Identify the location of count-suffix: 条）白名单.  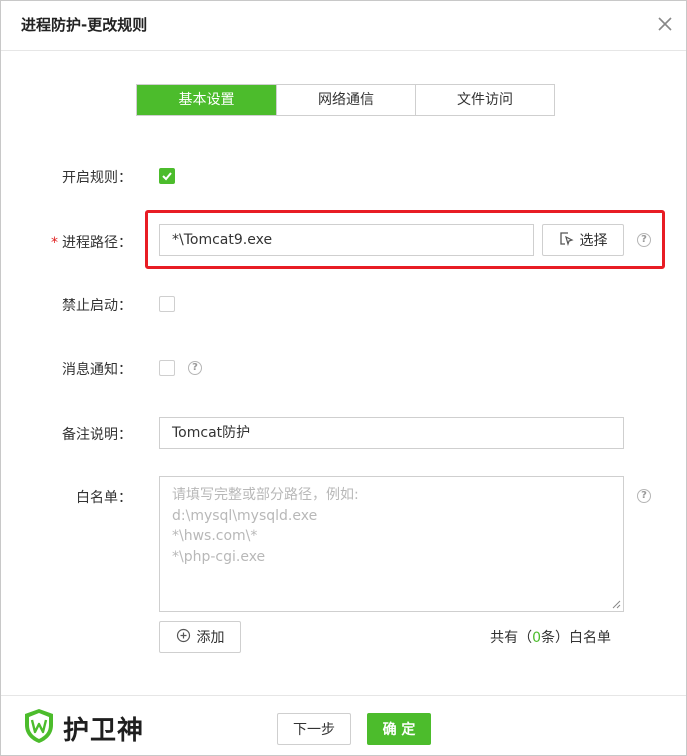
(576, 638).